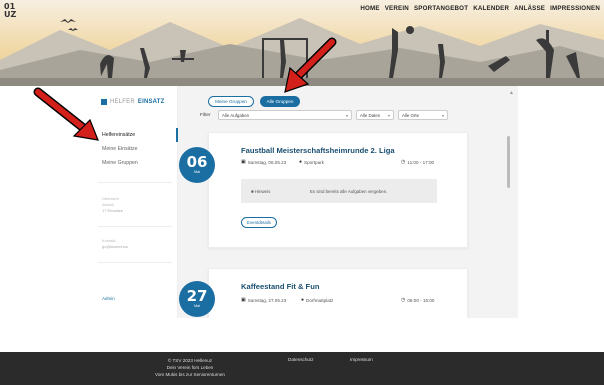 The height and width of the screenshot is (385, 604). What do you see at coordinates (317, 300) in the screenshot?
I see `event-place: ● Dorfmattplatz` at bounding box center [317, 300].